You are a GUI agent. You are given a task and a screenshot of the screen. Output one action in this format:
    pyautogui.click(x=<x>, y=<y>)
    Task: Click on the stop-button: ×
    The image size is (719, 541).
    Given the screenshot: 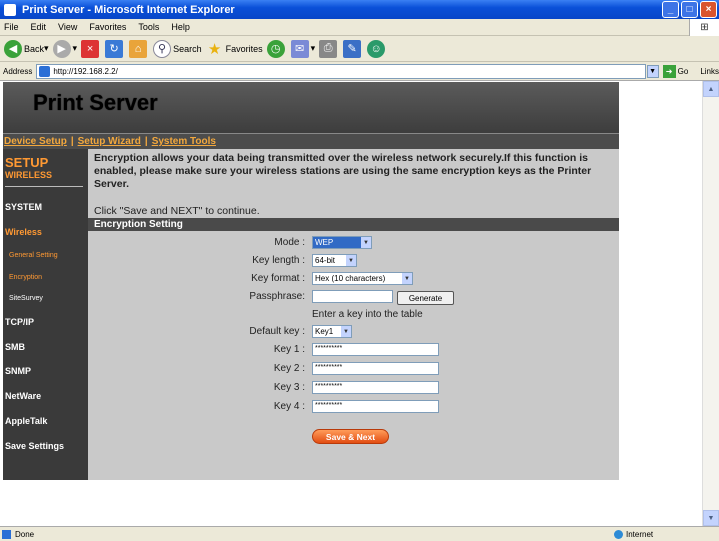 What is the action you would take?
    pyautogui.click(x=91, y=48)
    